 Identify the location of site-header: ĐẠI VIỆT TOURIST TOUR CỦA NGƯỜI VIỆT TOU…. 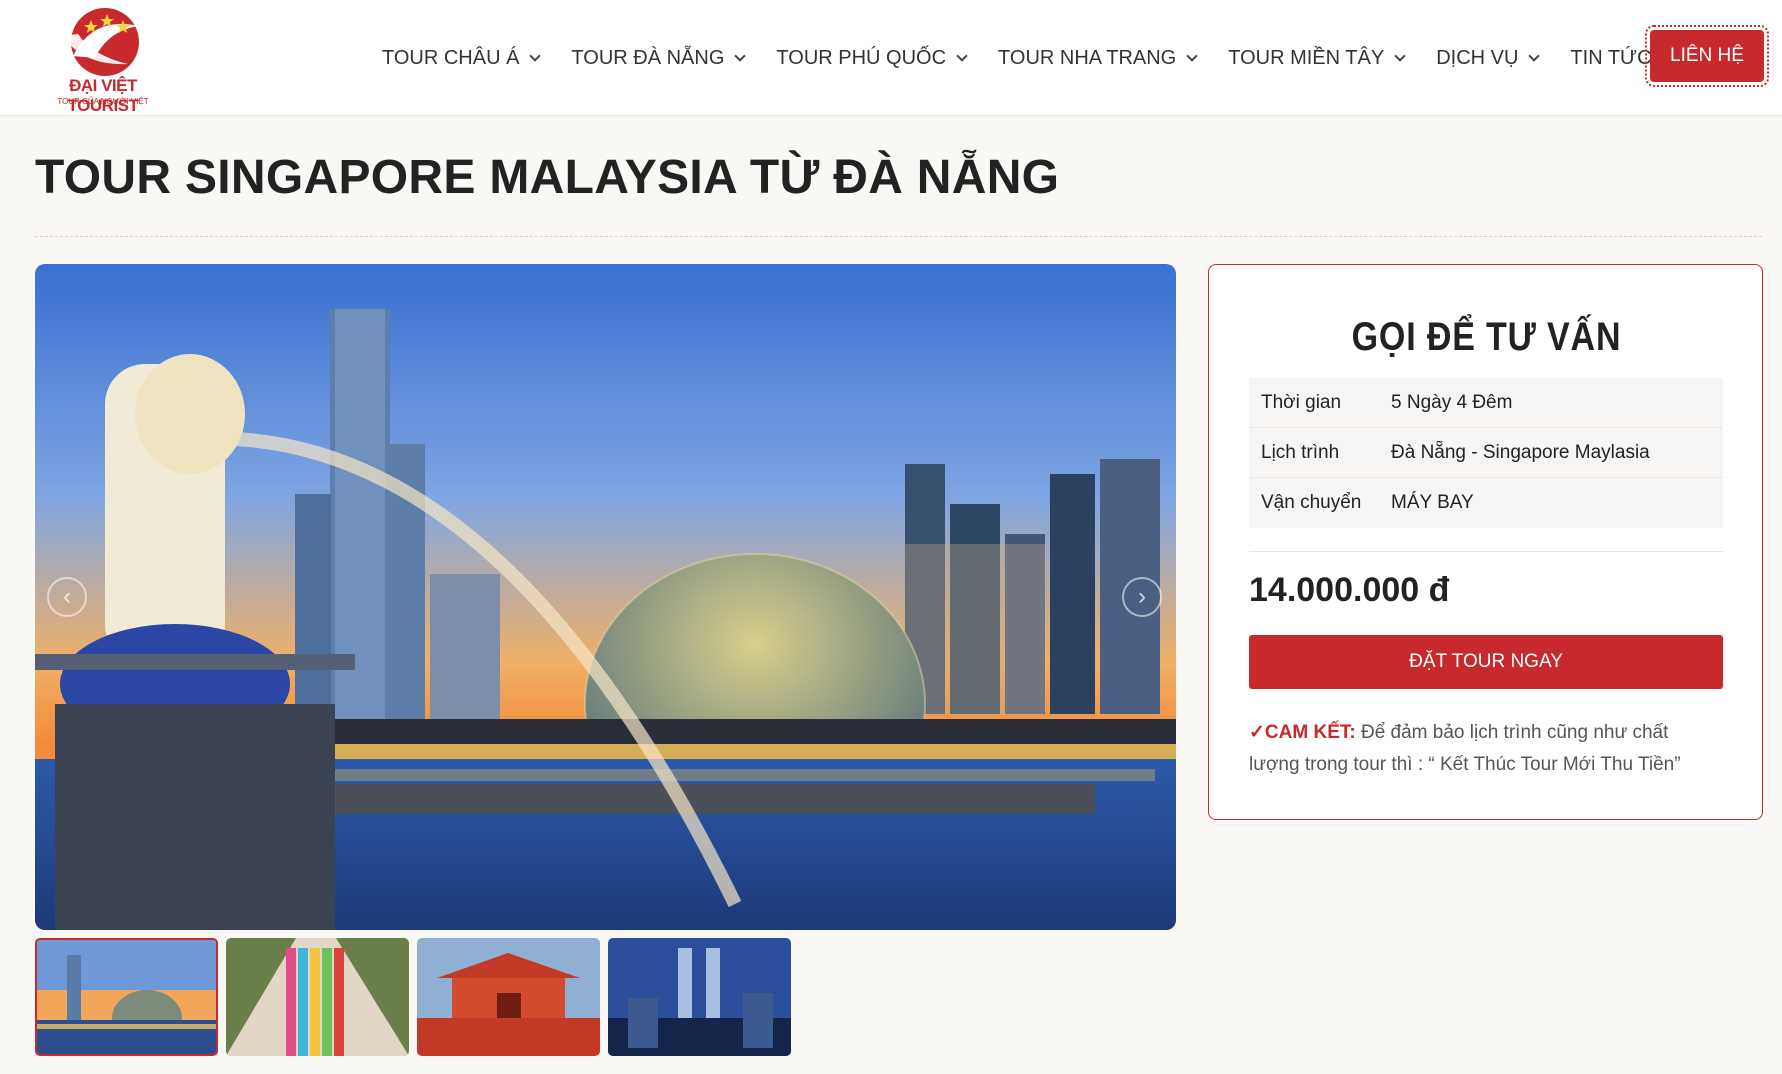
(891, 58).